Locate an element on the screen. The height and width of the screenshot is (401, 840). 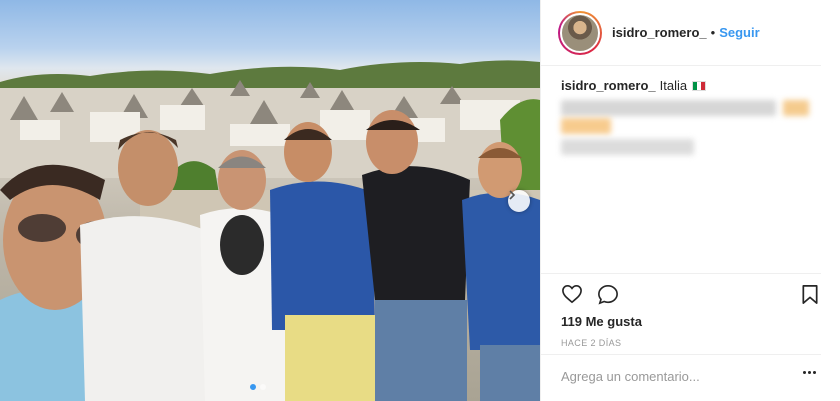
post-header: isidro_romero_ • Seguir is located at coordinates (681, 33).